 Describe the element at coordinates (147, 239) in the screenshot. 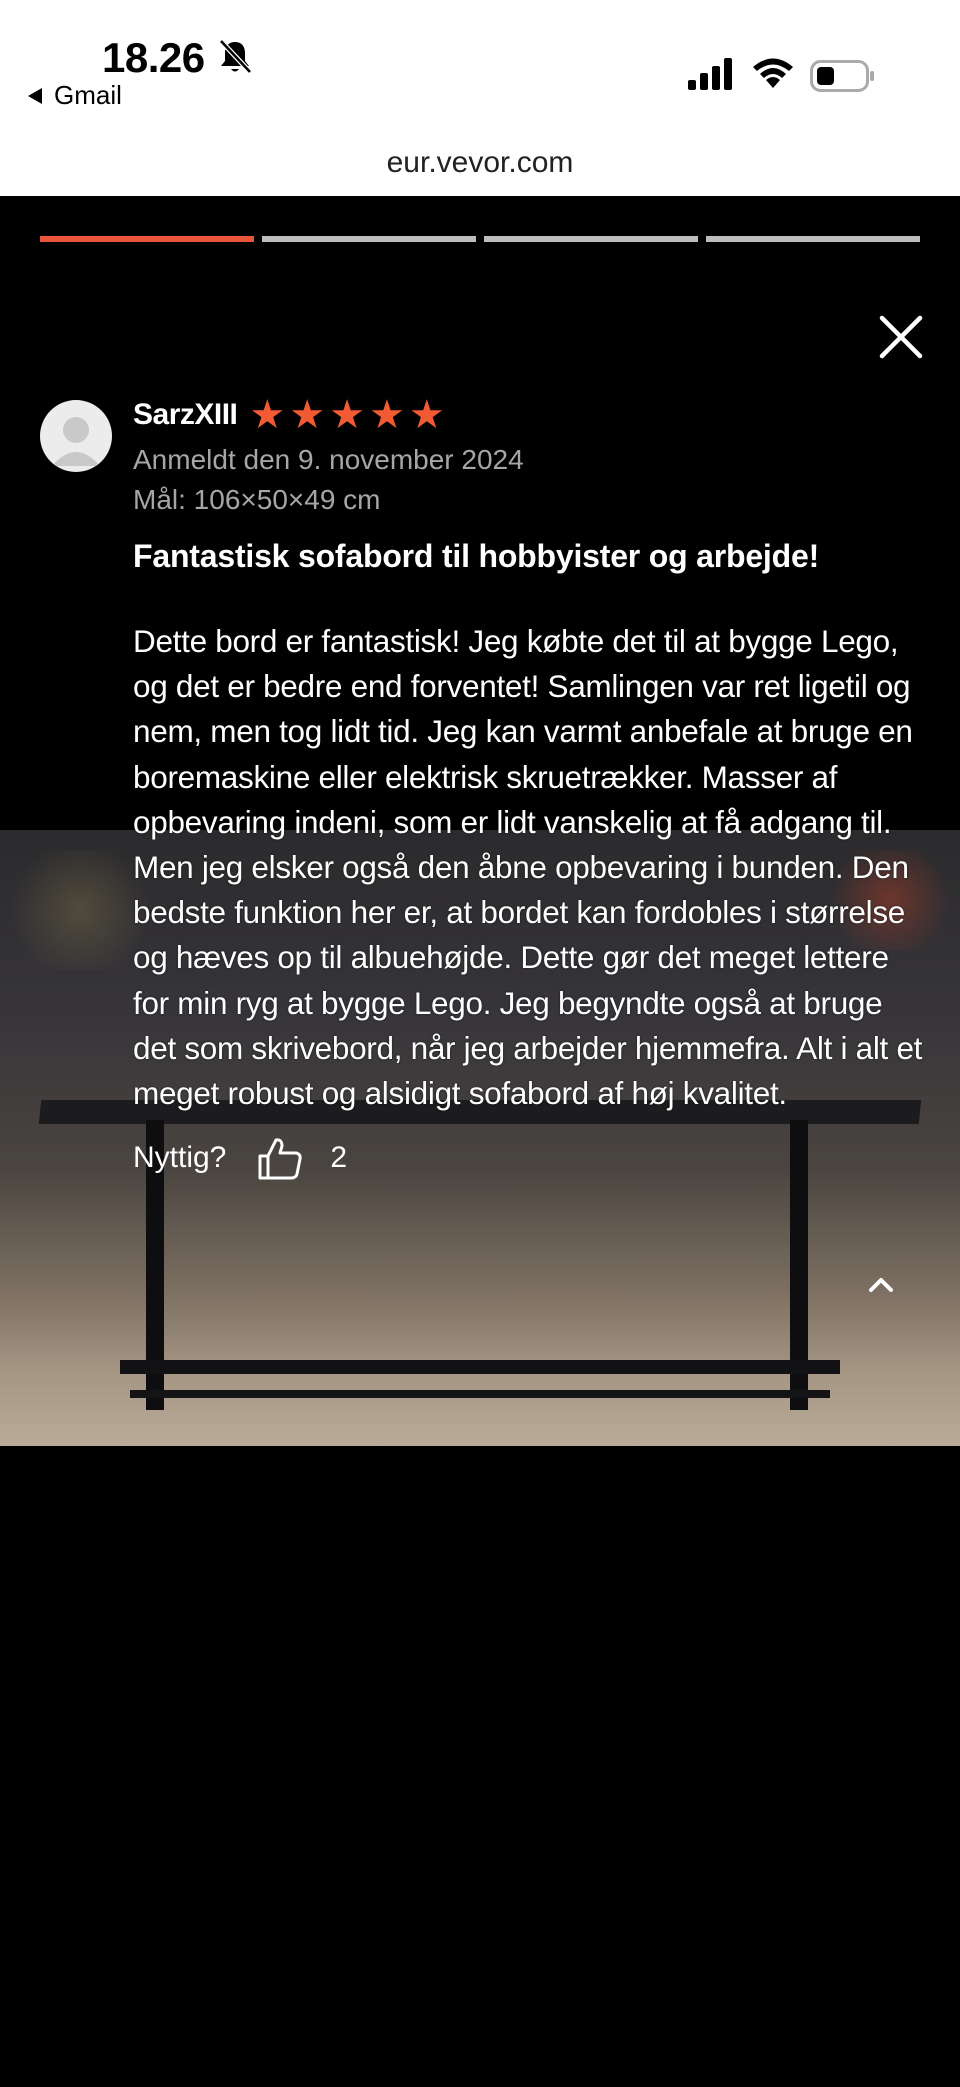

I see `progress-segment-active` at that location.